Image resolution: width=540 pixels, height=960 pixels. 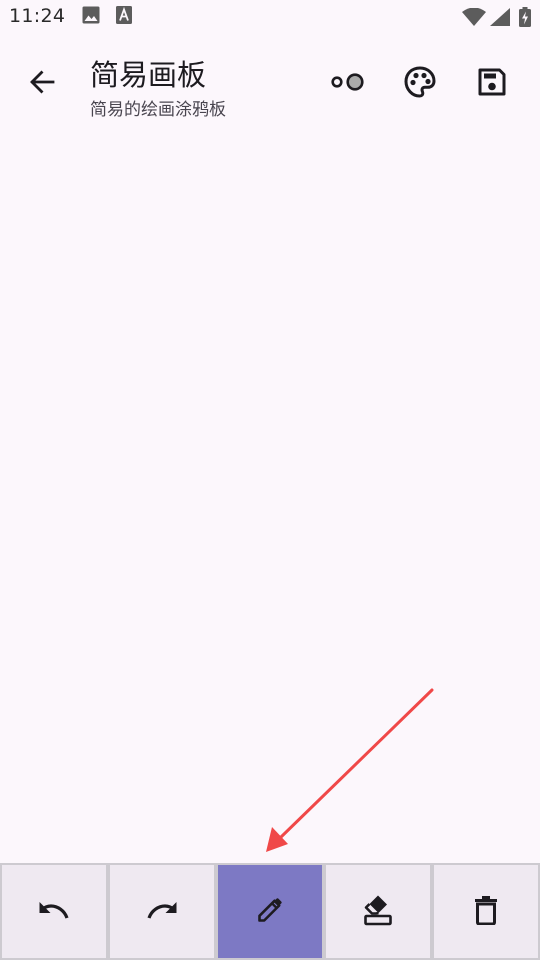 What do you see at coordinates (500, 19) in the screenshot?
I see `signal-icon` at bounding box center [500, 19].